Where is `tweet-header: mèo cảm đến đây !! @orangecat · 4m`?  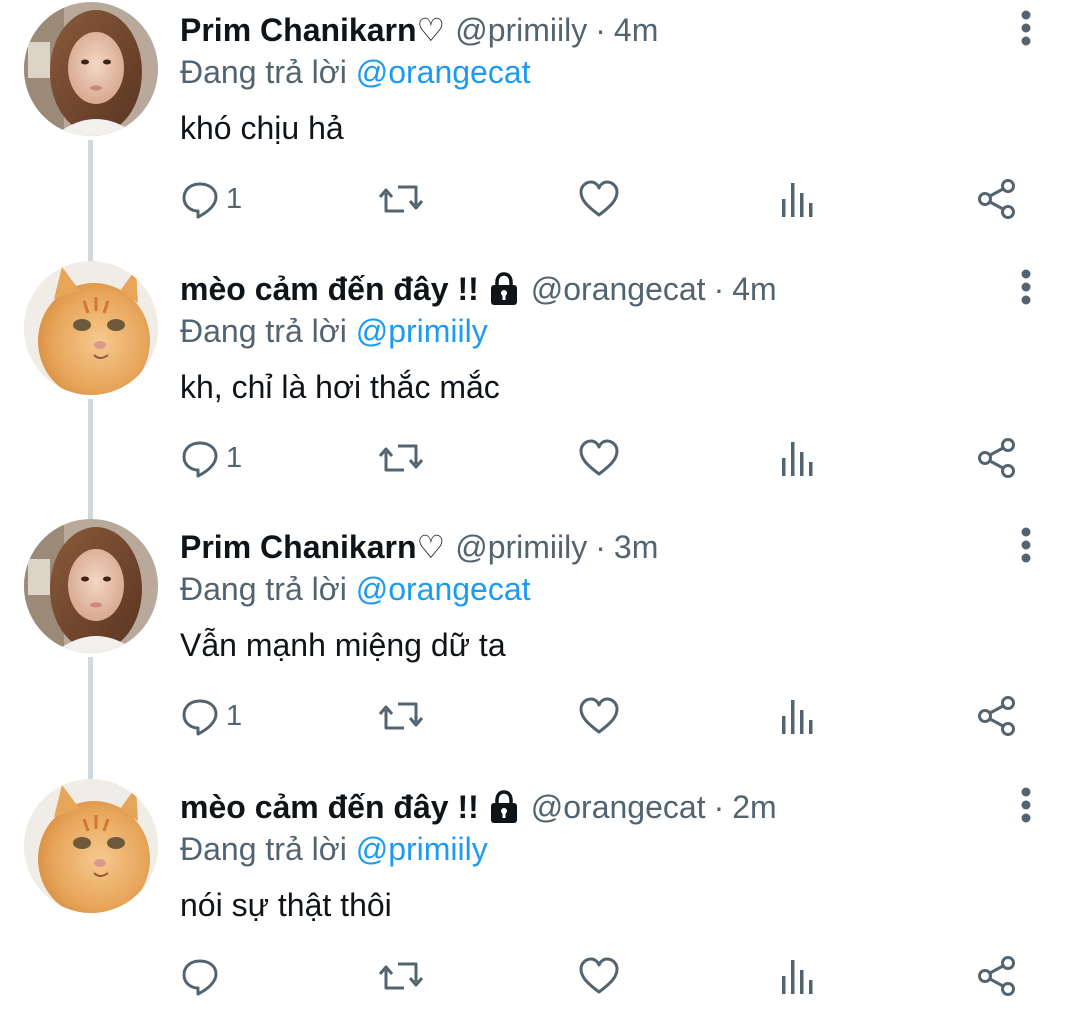
tweet-header: mèo cảm đến đây !! @orangecat · 4m is located at coordinates (478, 289).